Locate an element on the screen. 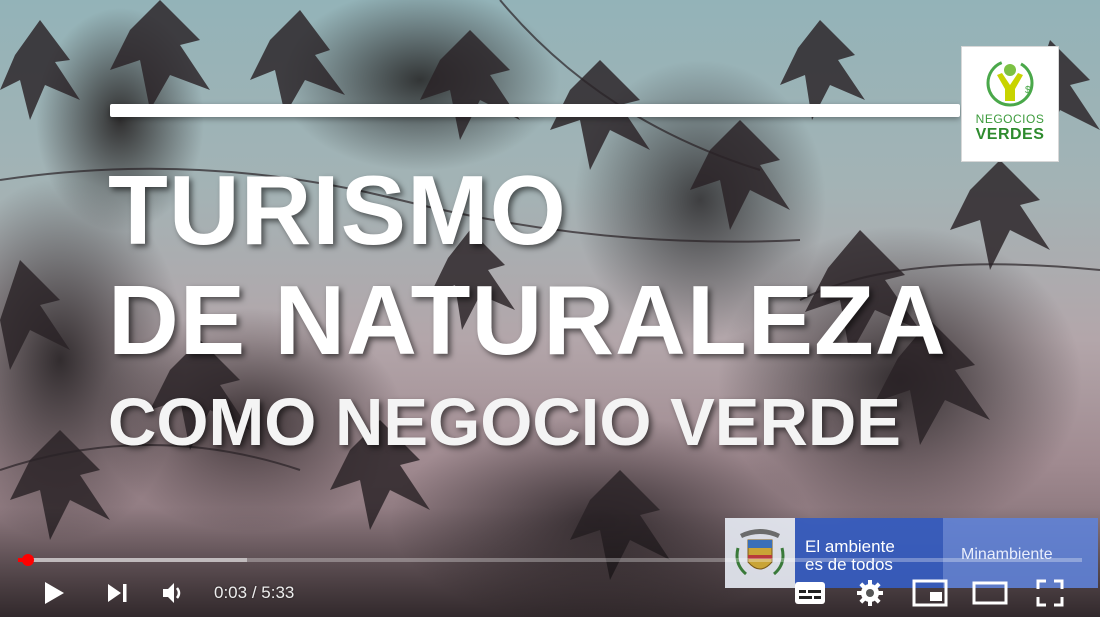  banner-slogan-line1: El ambiente is located at coordinates (850, 546).